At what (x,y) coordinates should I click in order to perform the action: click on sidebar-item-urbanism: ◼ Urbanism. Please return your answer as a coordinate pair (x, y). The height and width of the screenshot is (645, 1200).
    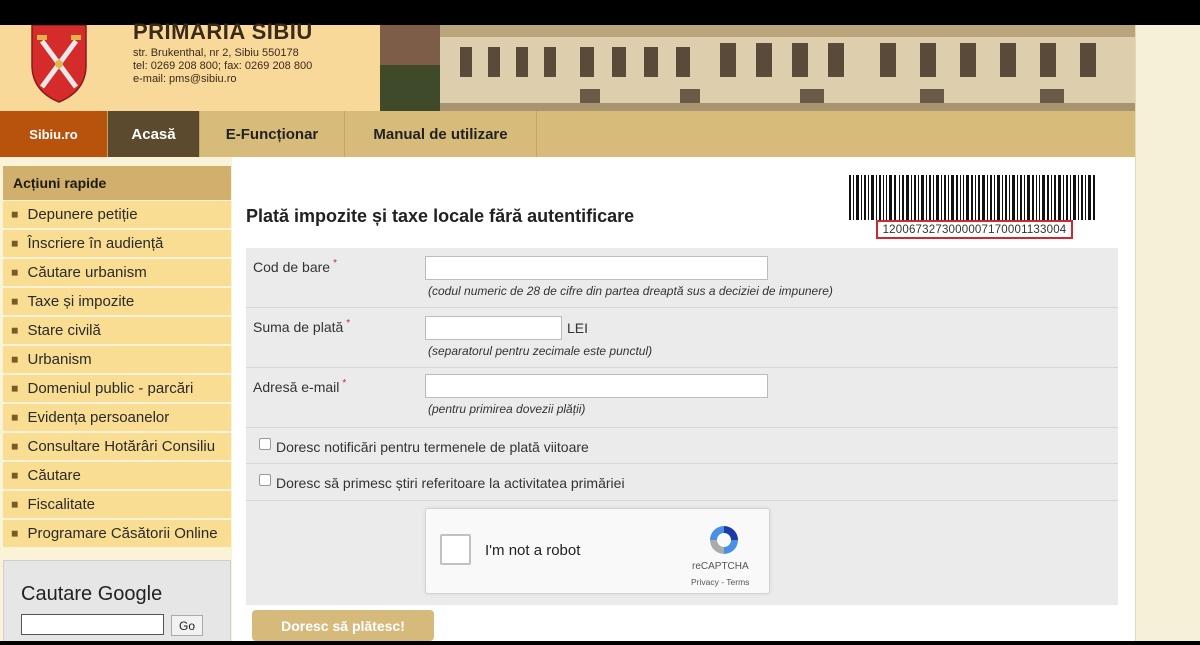
    Looking at the image, I should click on (117, 359).